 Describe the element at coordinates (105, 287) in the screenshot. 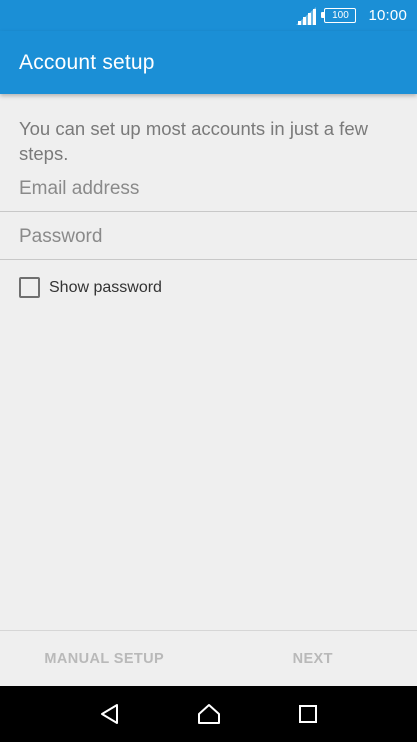

I see `show-password-label: Show password` at that location.